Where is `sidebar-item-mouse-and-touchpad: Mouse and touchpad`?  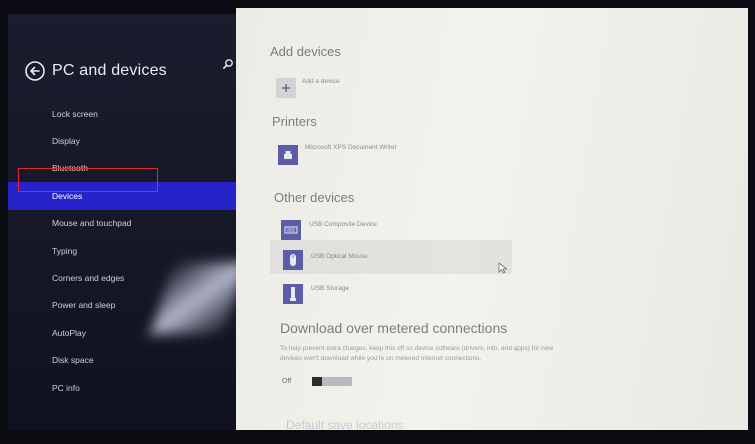
sidebar-item-mouse-and-touchpad: Mouse and touchpad is located at coordinates (124, 223).